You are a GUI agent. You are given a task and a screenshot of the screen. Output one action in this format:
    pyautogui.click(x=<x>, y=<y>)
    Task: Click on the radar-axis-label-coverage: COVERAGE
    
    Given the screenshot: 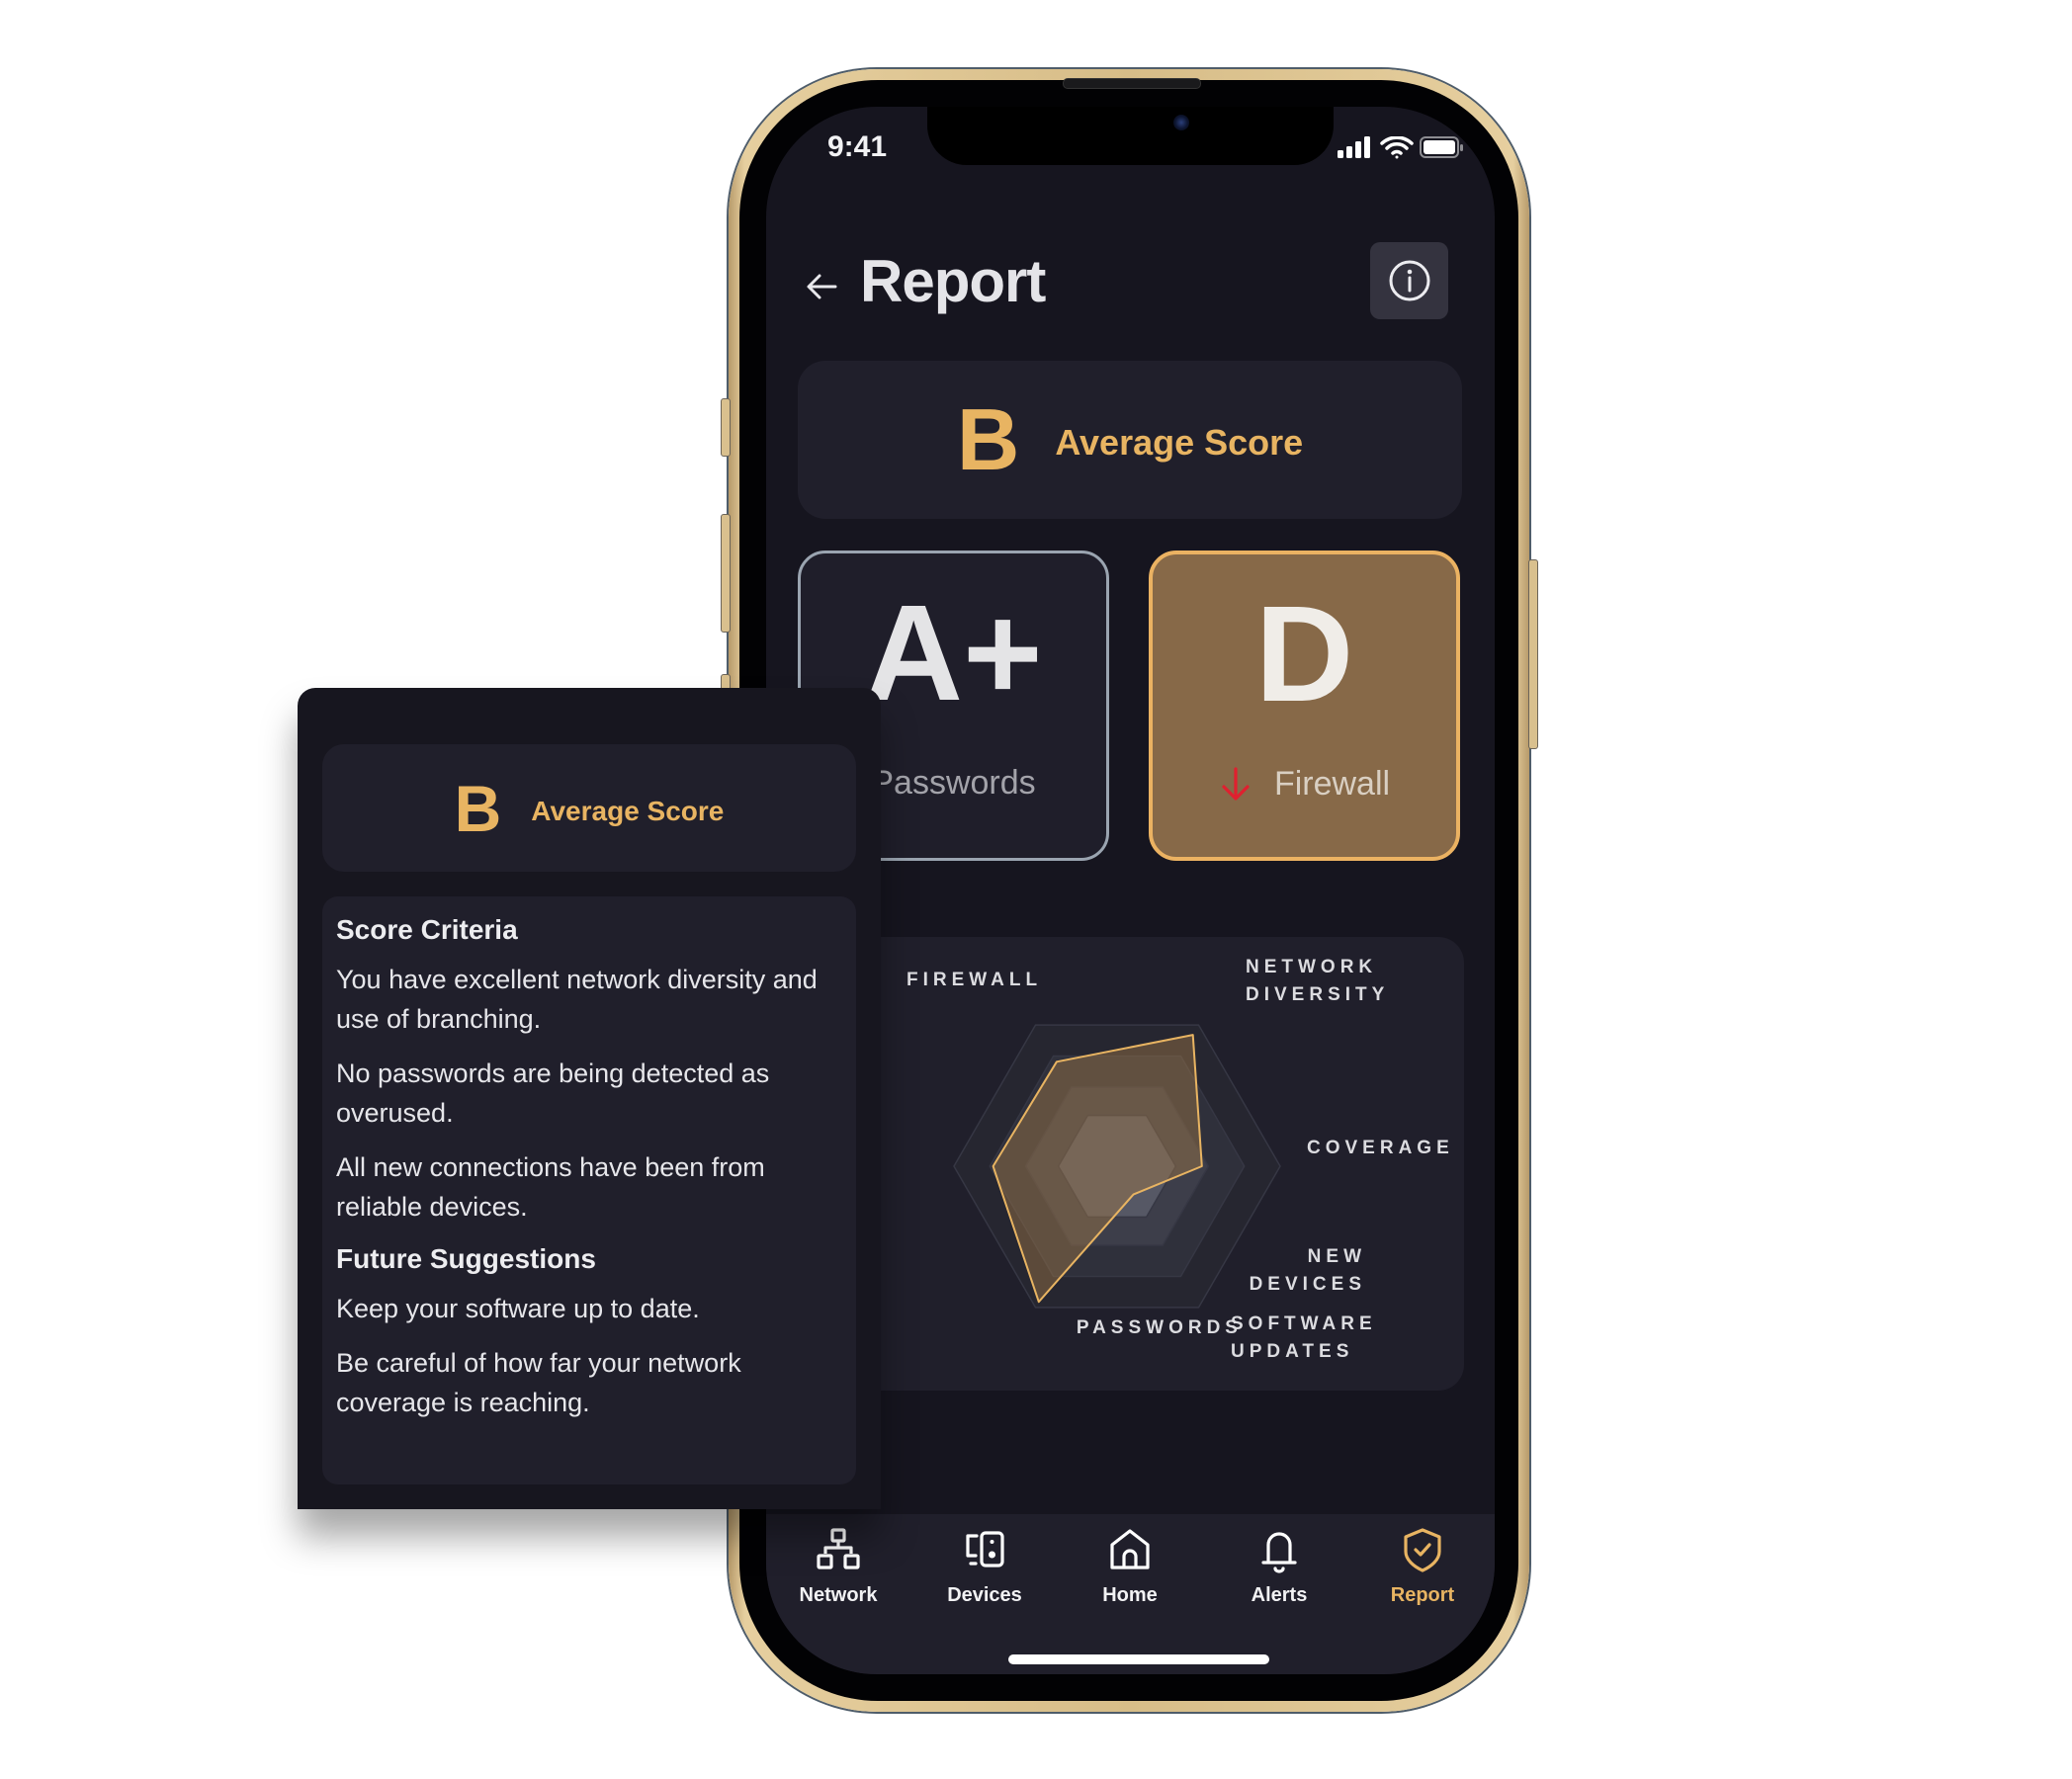 What is the action you would take?
    pyautogui.click(x=1380, y=1148)
    